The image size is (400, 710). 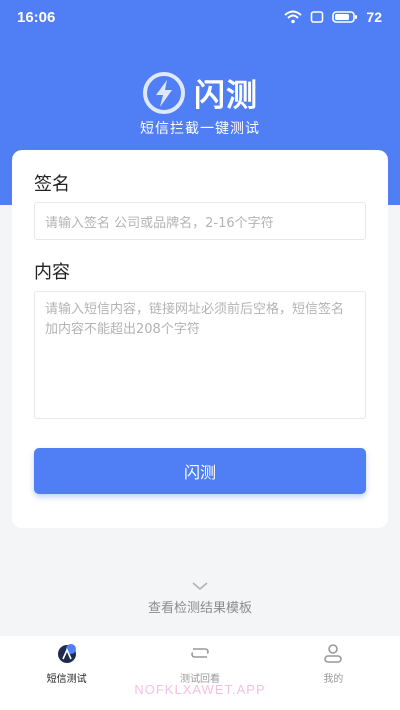 I want to click on bottom-tab-bar: 短信测试 测试回看 我的, so click(x=200, y=673).